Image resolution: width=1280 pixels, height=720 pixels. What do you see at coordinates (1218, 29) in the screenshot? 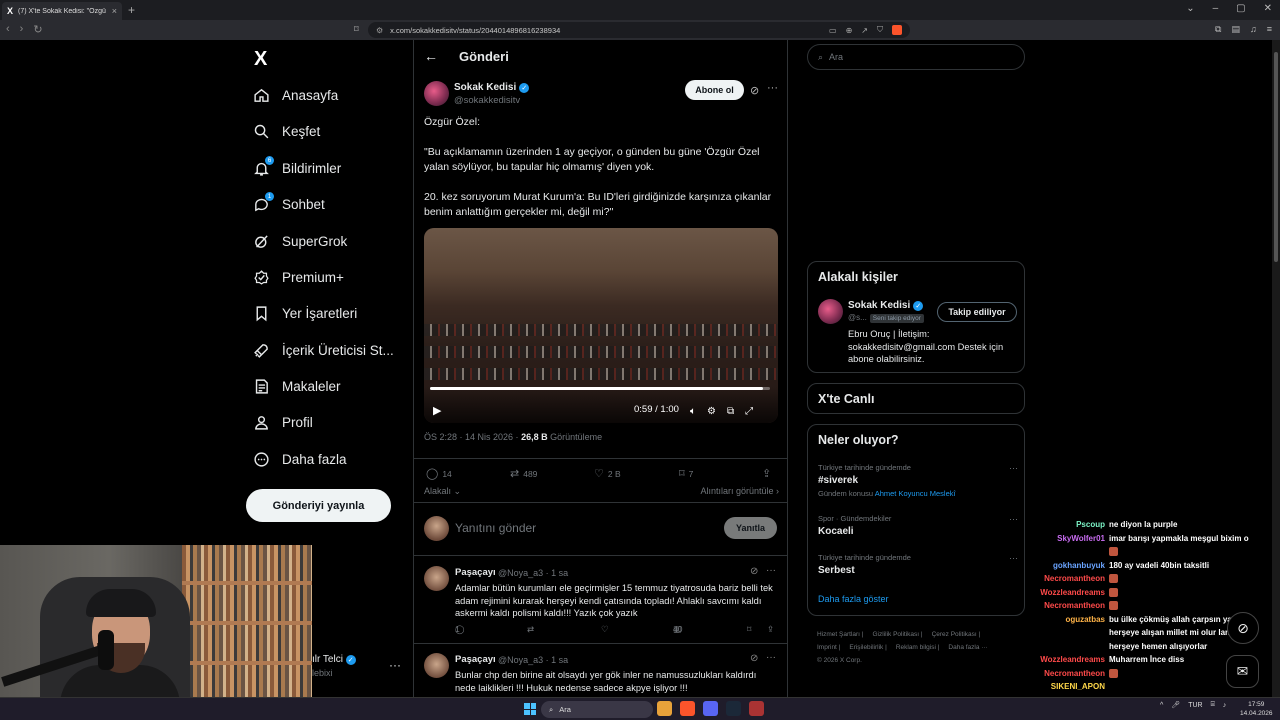
I see `extensions-icon: ⧉` at bounding box center [1218, 29].